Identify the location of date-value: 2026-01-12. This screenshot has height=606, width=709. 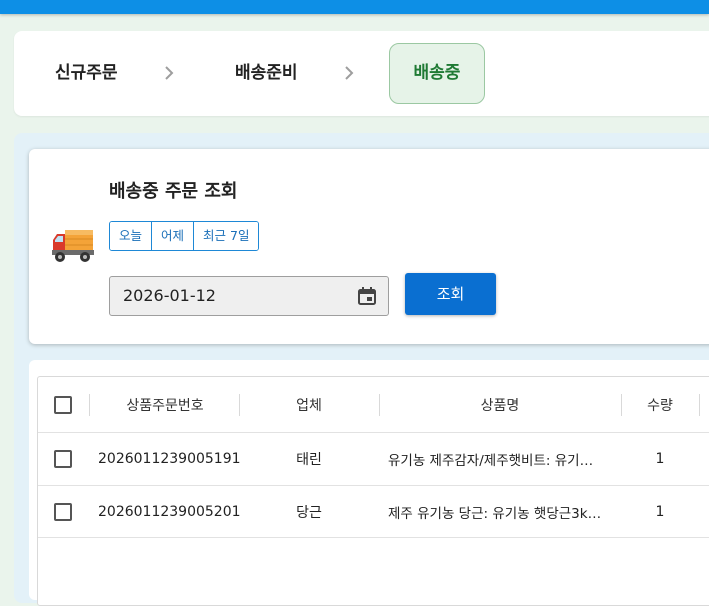
(169, 295).